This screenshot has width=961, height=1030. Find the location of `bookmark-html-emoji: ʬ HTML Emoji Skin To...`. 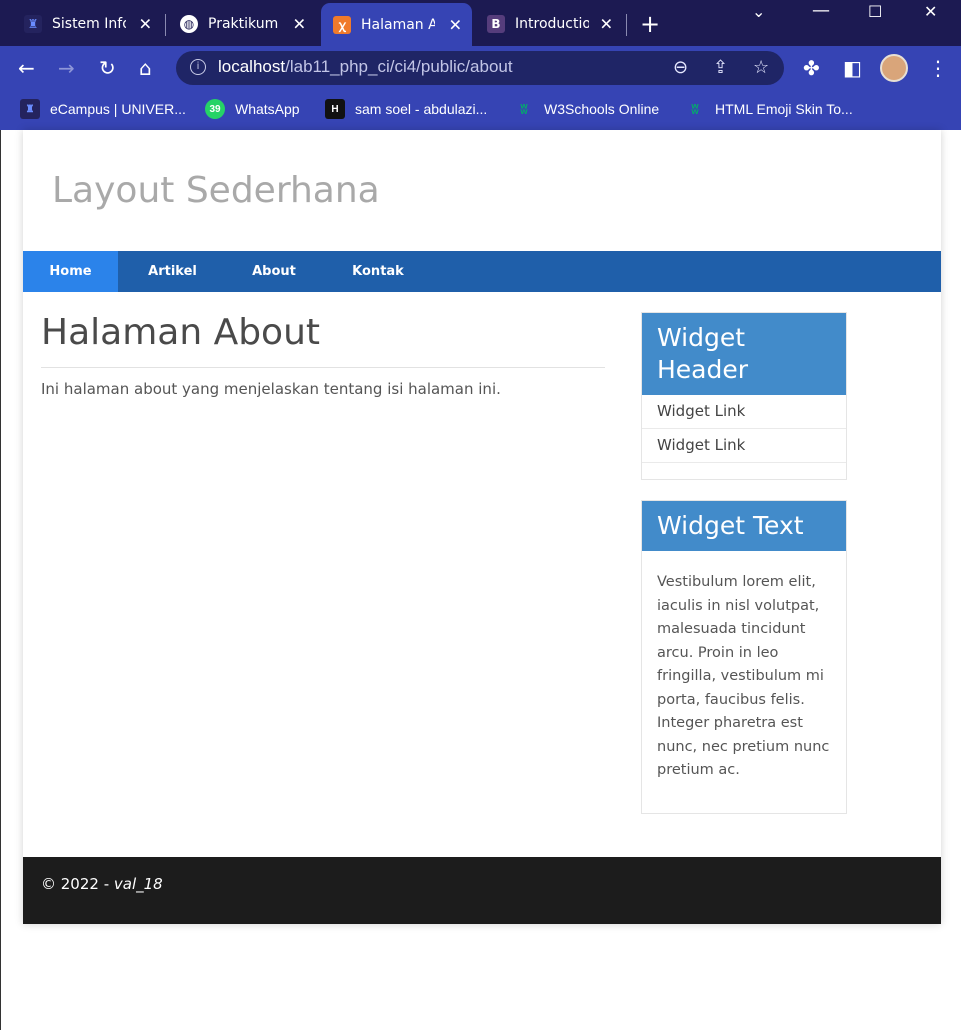

bookmark-html-emoji: ʬ HTML Emoji Skin To... is located at coordinates (768, 109).